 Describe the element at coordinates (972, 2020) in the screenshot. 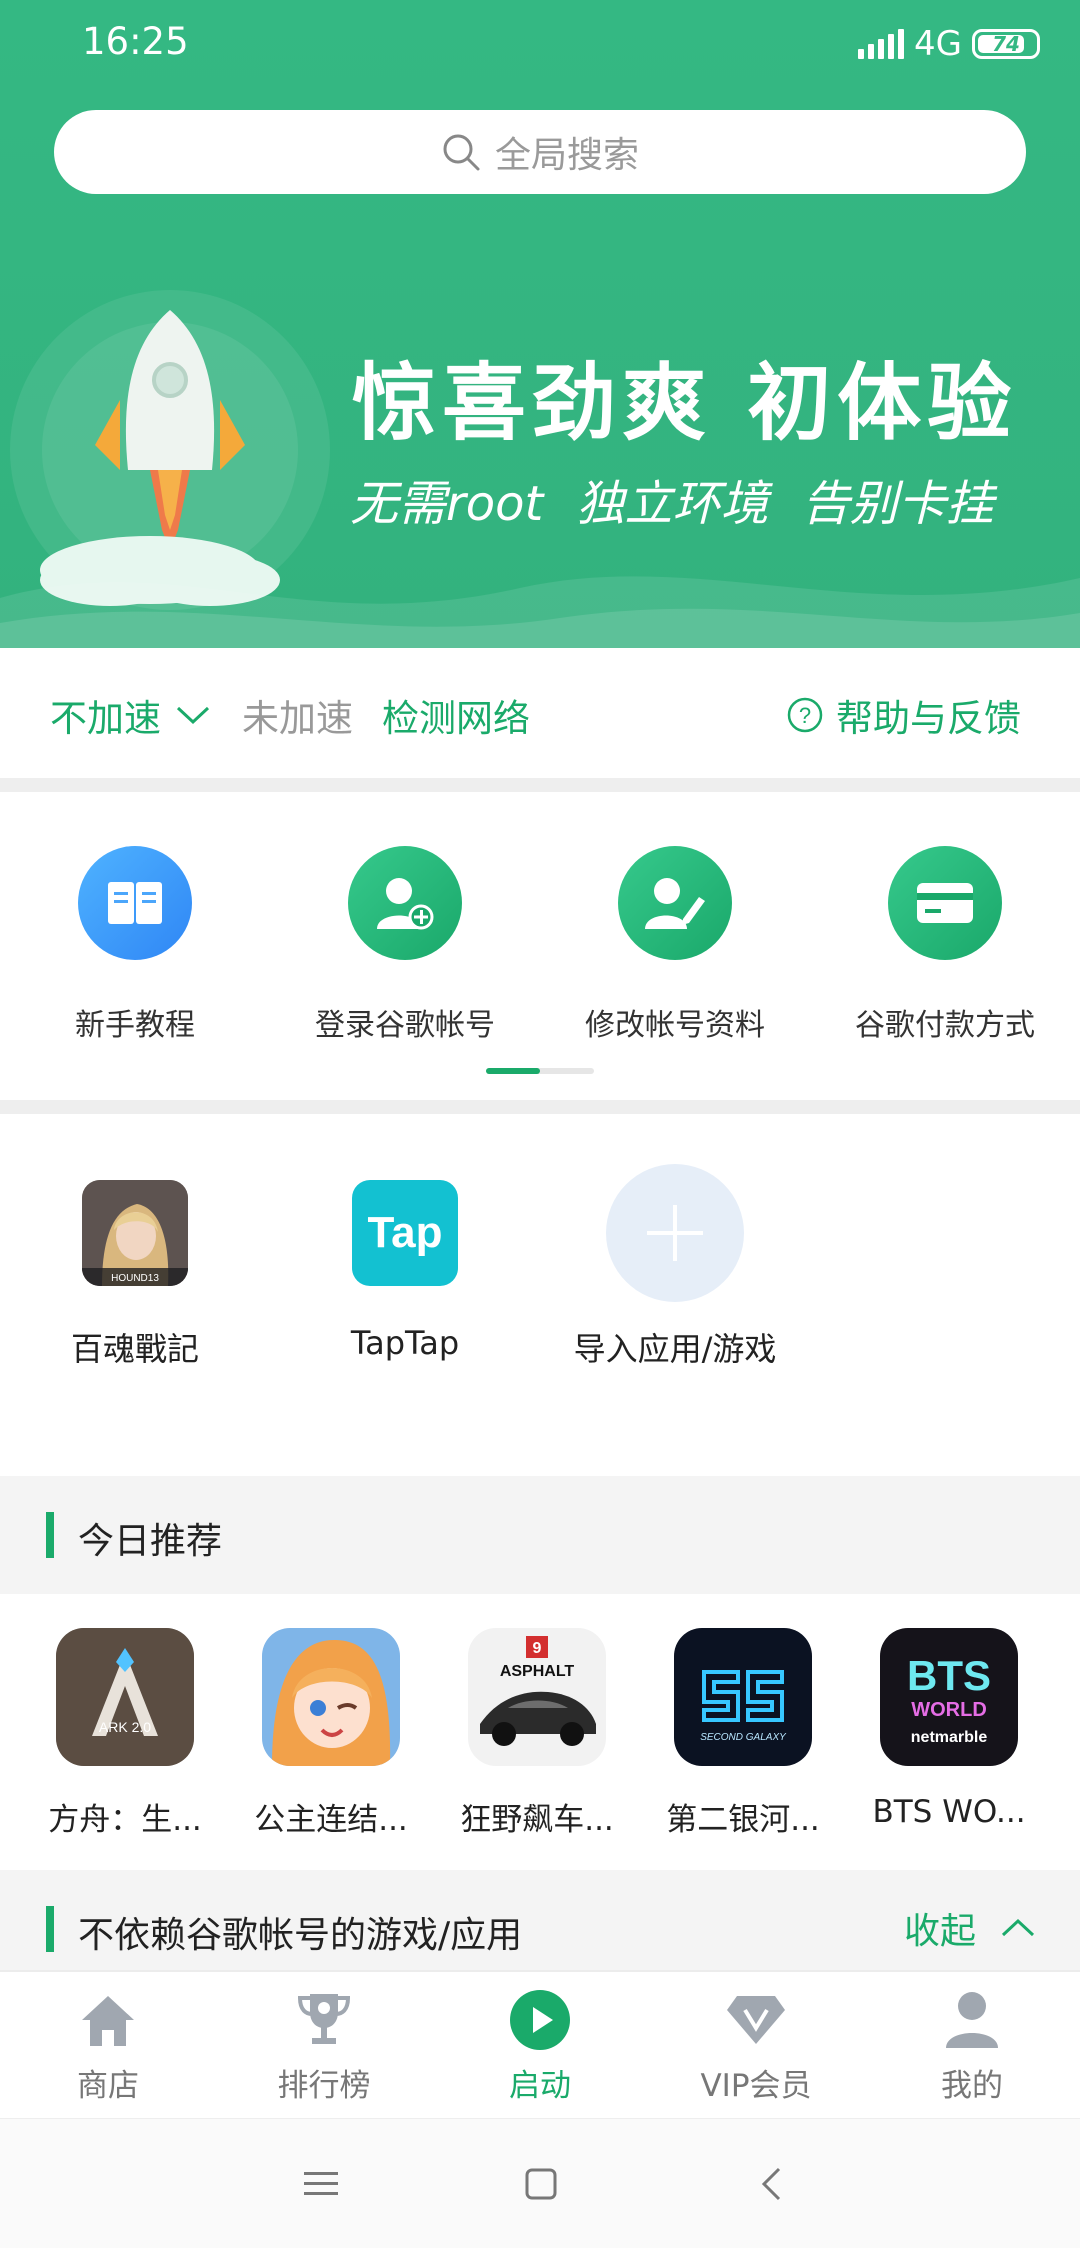

I see `person-icon` at that location.